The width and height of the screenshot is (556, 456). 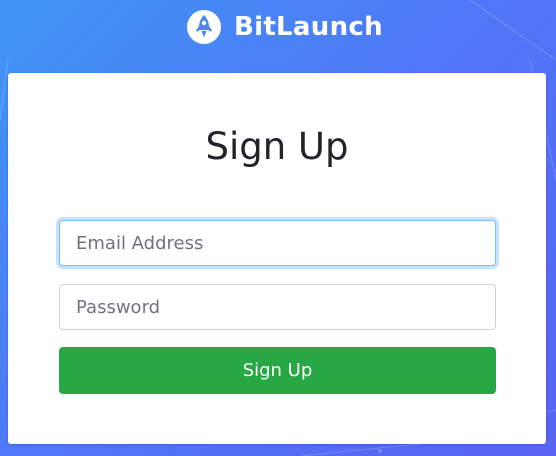 I want to click on brand-header: BitLaunch, so click(x=285, y=27).